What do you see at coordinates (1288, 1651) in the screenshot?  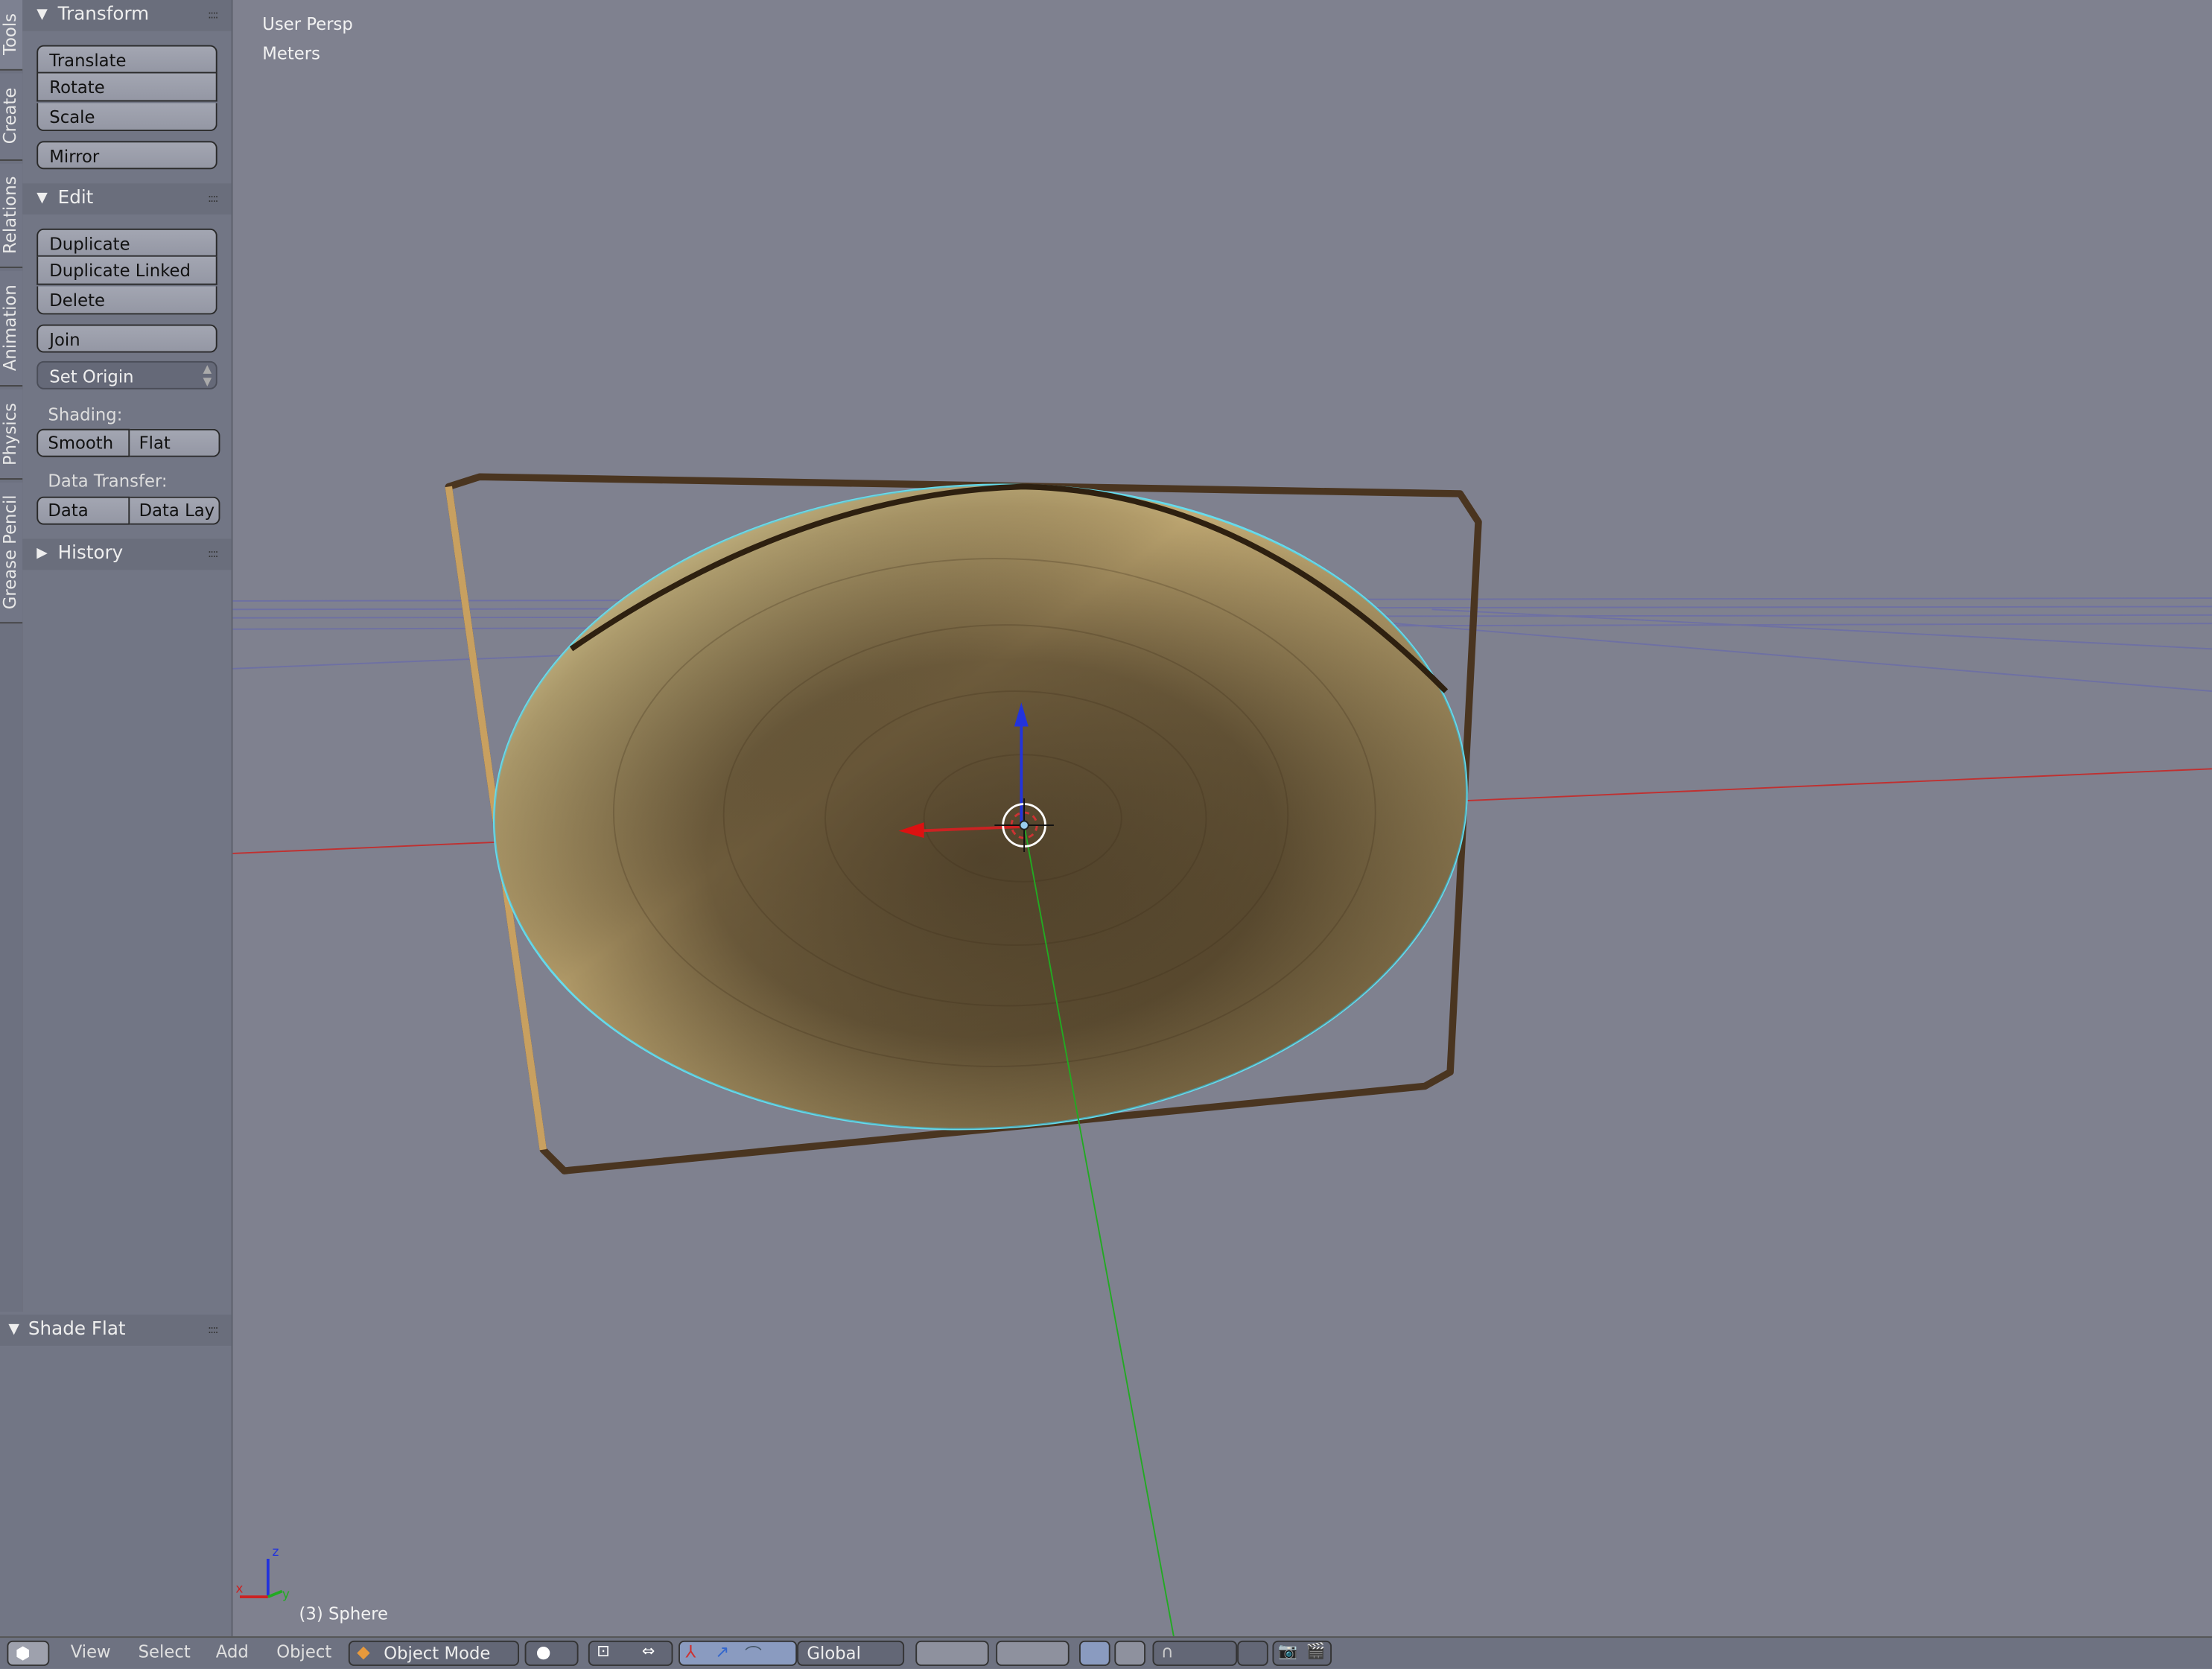 I see `camera-icon: 📷` at bounding box center [1288, 1651].